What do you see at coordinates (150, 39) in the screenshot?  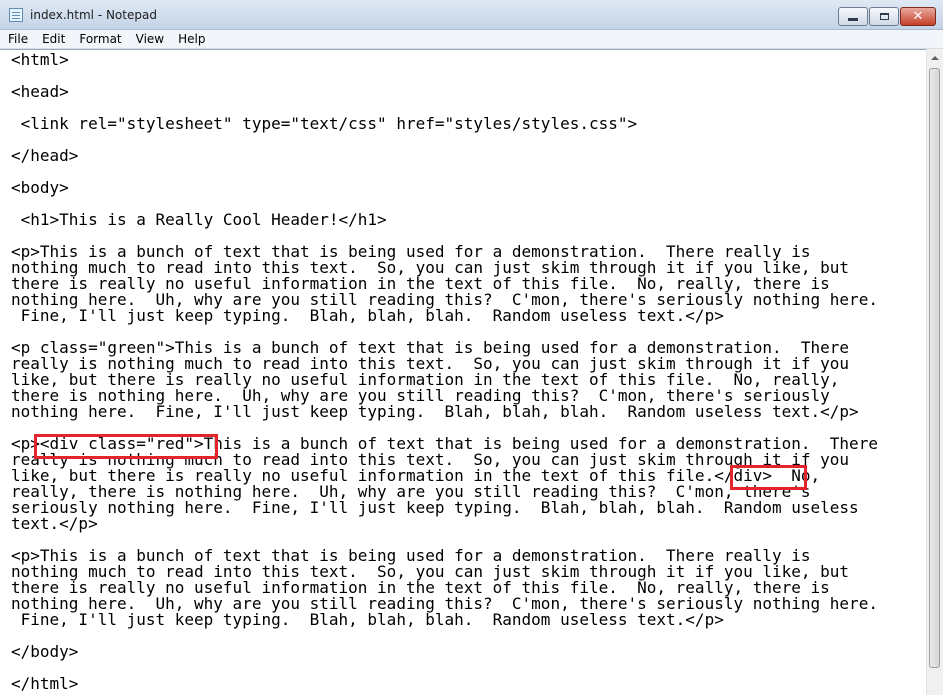 I see `menu-view: View` at bounding box center [150, 39].